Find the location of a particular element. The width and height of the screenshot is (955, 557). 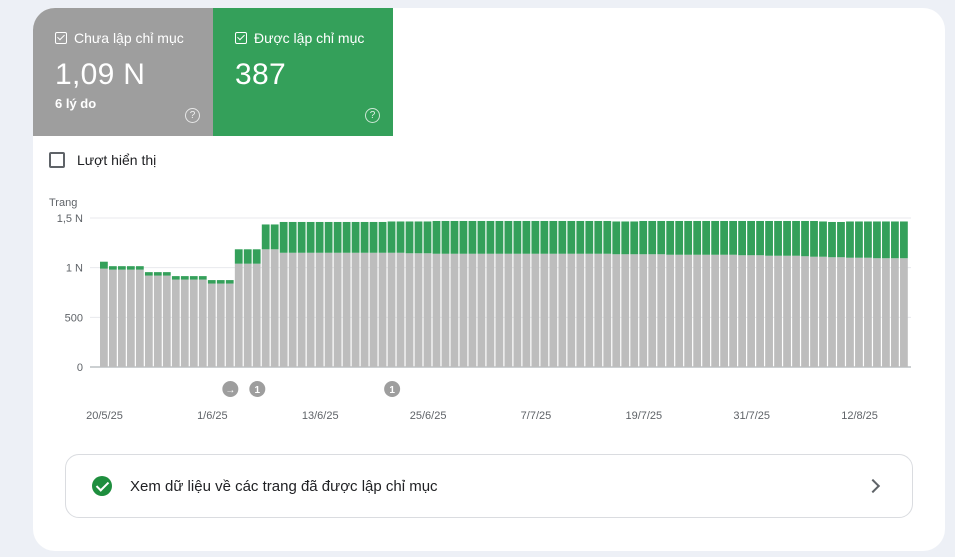

y-axis-label: Trang is located at coordinates (63, 203).